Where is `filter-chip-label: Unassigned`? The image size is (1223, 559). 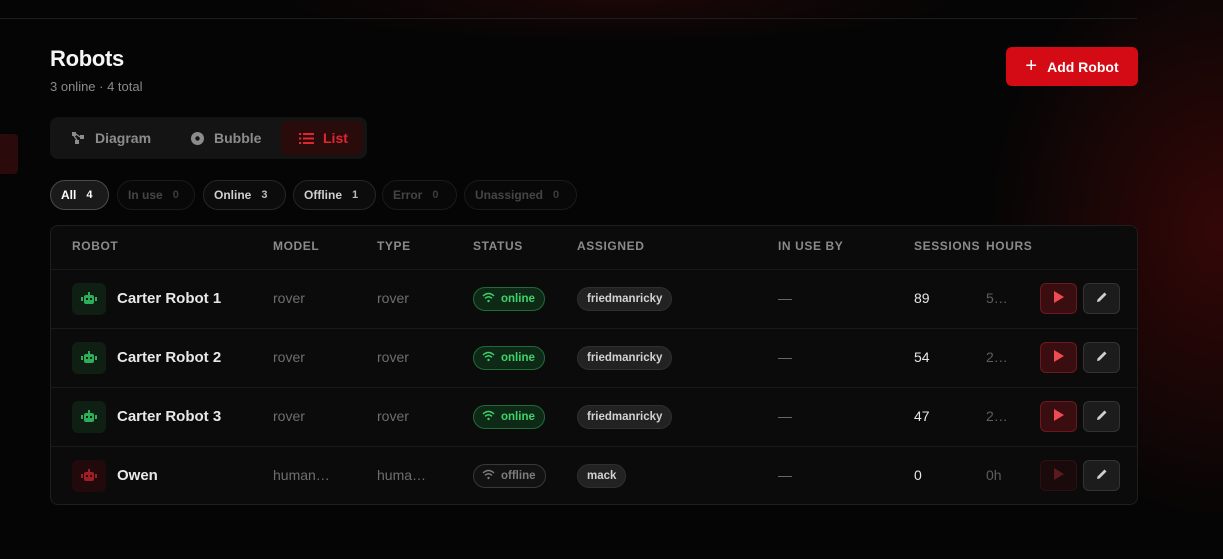 filter-chip-label: Unassigned is located at coordinates (509, 195).